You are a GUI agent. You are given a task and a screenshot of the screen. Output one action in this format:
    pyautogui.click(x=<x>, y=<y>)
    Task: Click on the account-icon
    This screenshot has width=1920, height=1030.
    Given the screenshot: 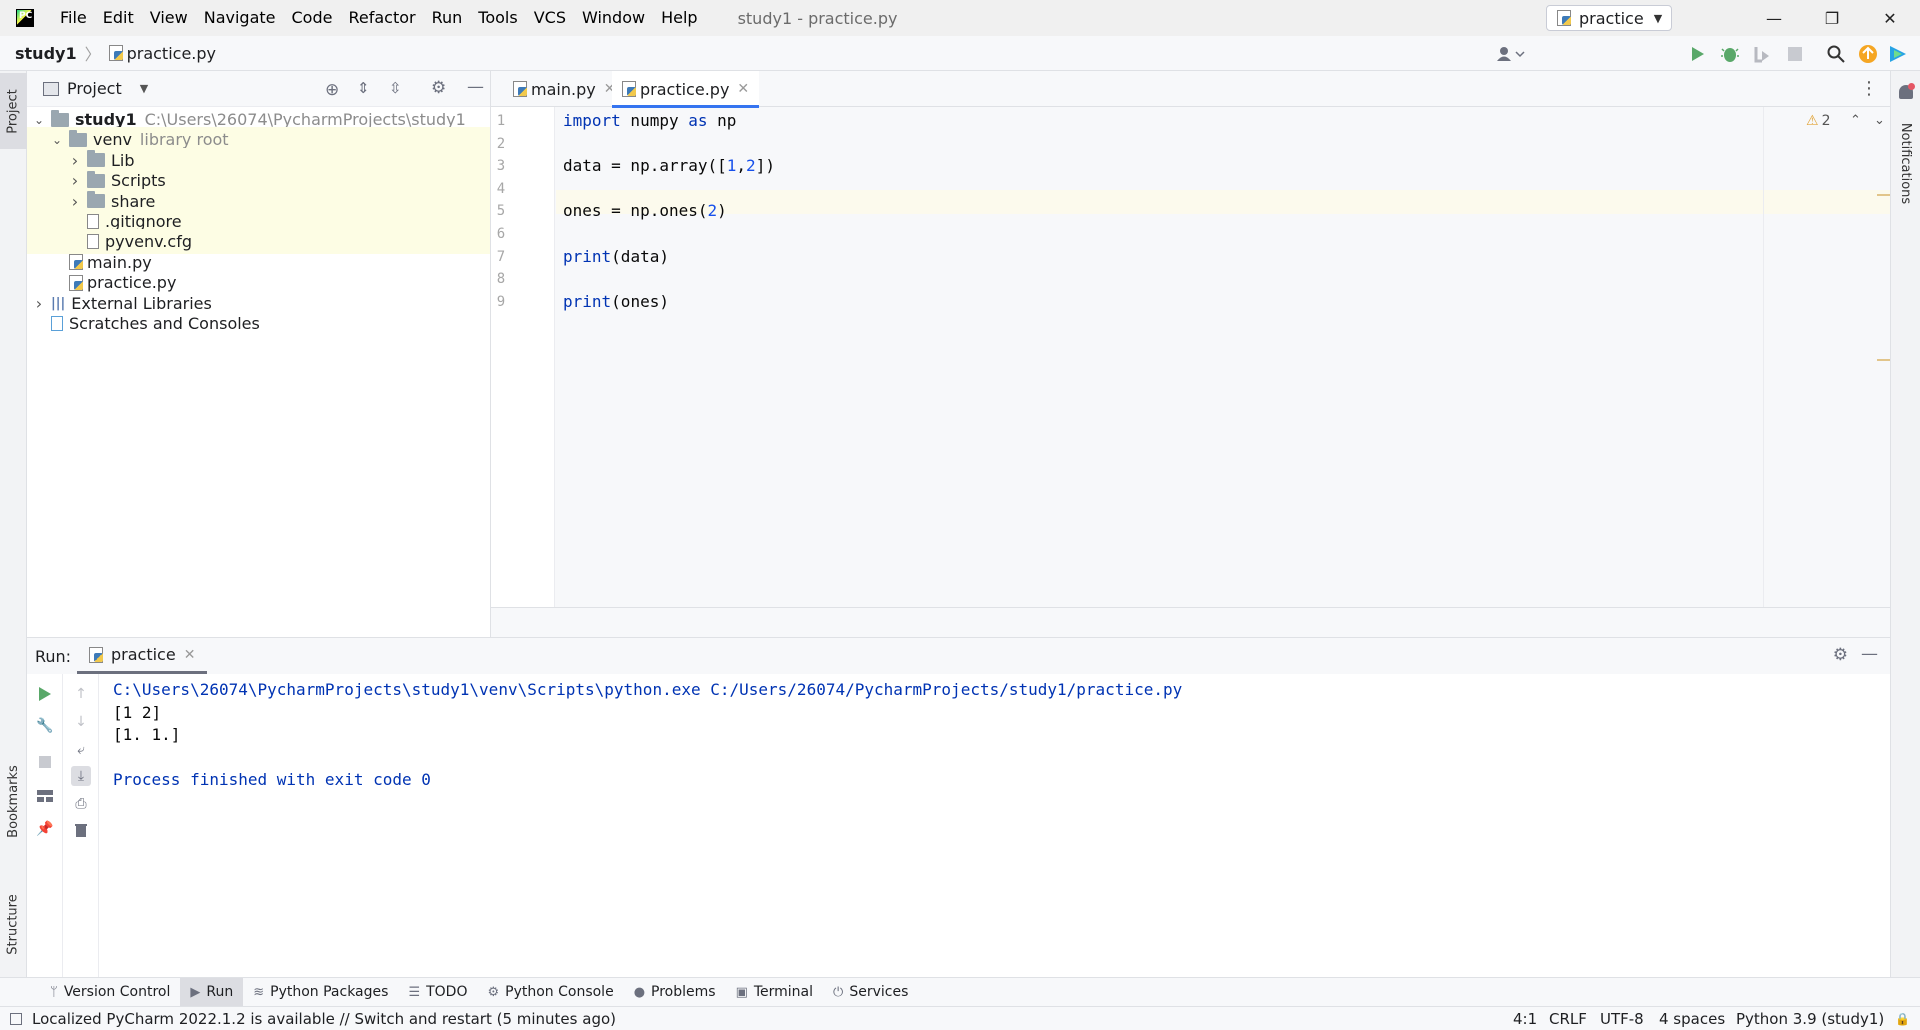 What is the action you would take?
    pyautogui.click(x=1511, y=54)
    